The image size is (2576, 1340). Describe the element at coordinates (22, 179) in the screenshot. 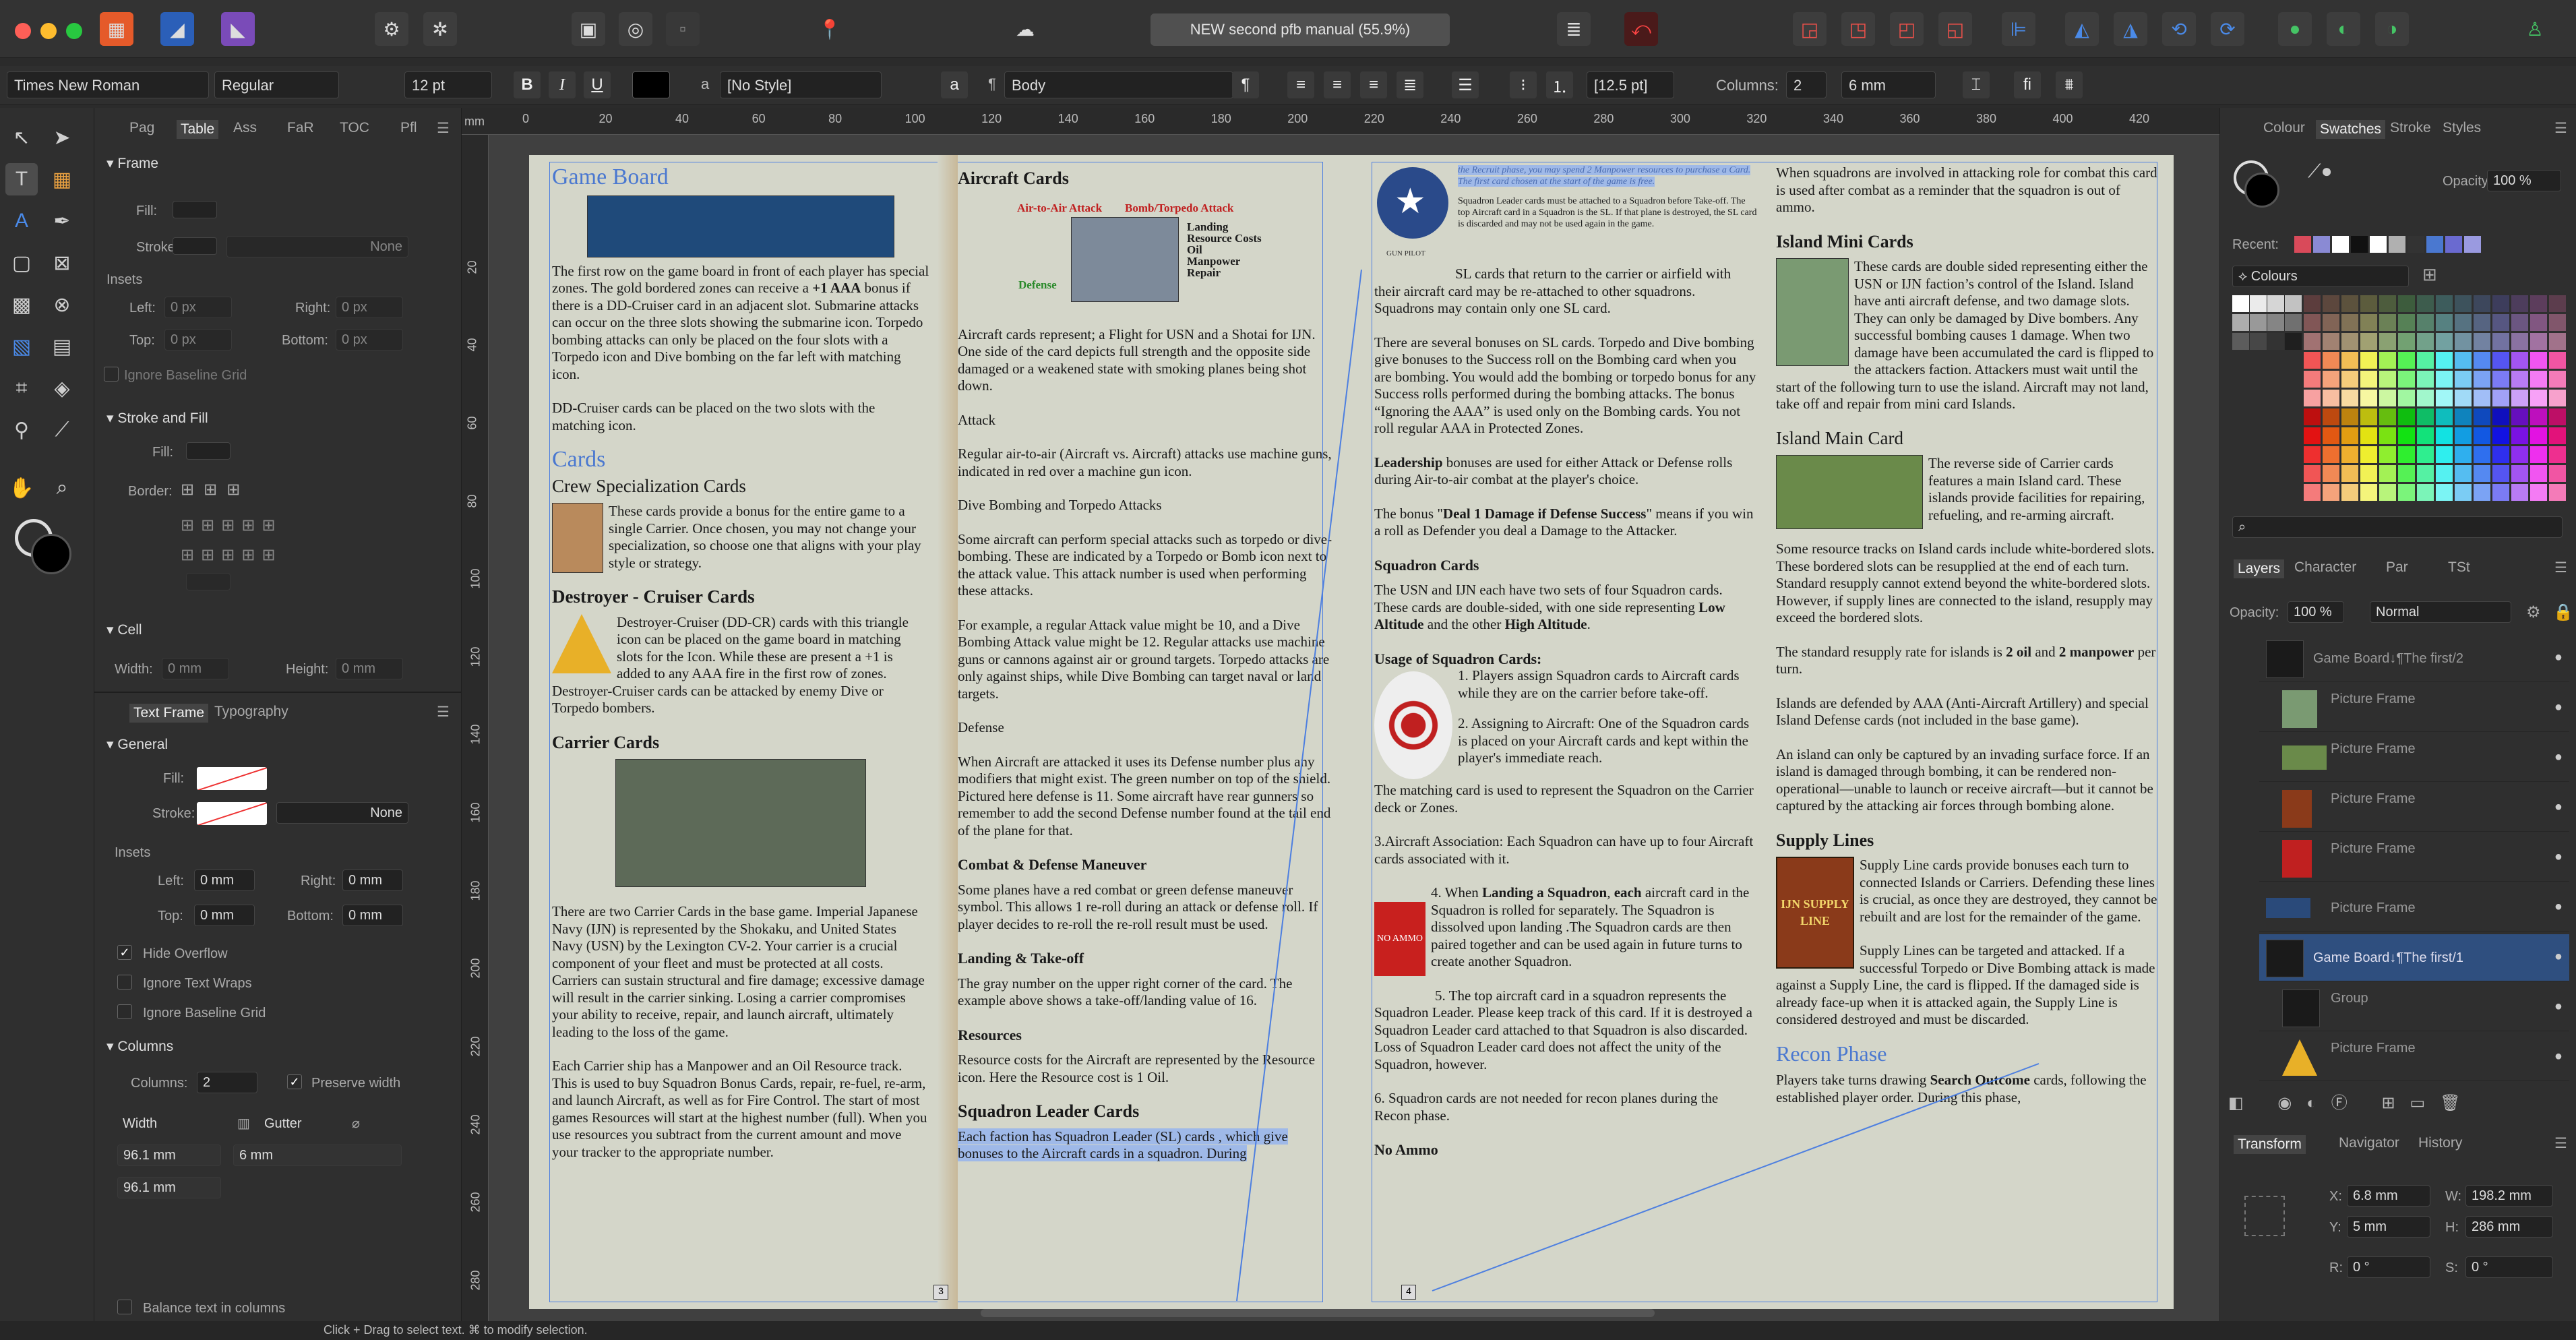

I see `text-frame-tool-icon: T` at that location.